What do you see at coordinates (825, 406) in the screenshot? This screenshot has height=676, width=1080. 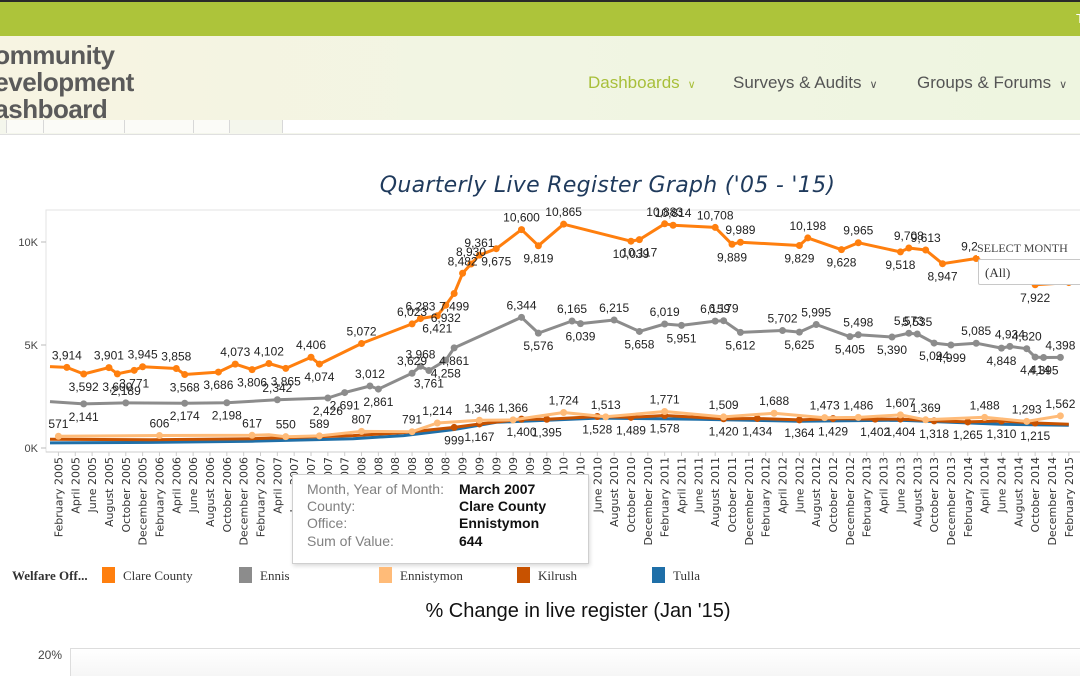 I see `data-label: 1,473` at bounding box center [825, 406].